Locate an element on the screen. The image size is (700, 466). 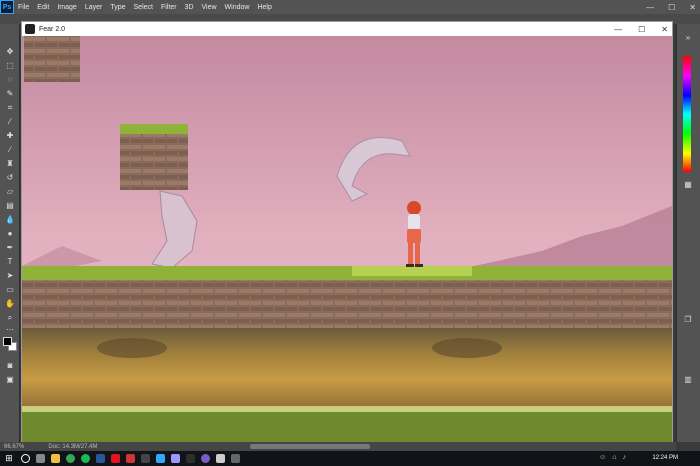
windows-taskbar: ⊞ ☺ ⌂ ♪ 12:24 PM is located at coordinates (350, 458).